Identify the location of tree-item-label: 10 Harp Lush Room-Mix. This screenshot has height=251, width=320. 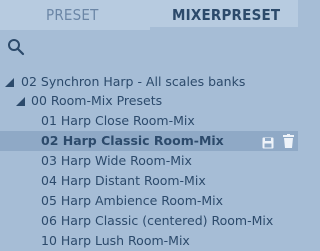
(115, 240).